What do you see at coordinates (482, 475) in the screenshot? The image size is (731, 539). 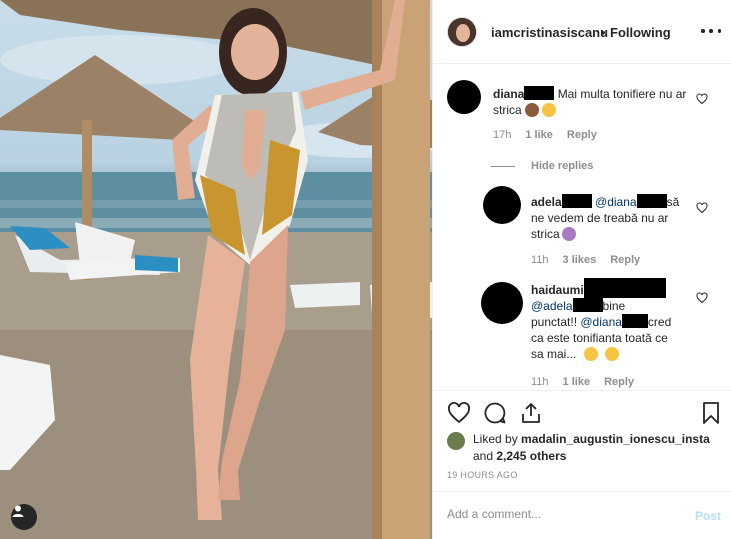 I see `post-timestamp: 19 HOURS AGO` at bounding box center [482, 475].